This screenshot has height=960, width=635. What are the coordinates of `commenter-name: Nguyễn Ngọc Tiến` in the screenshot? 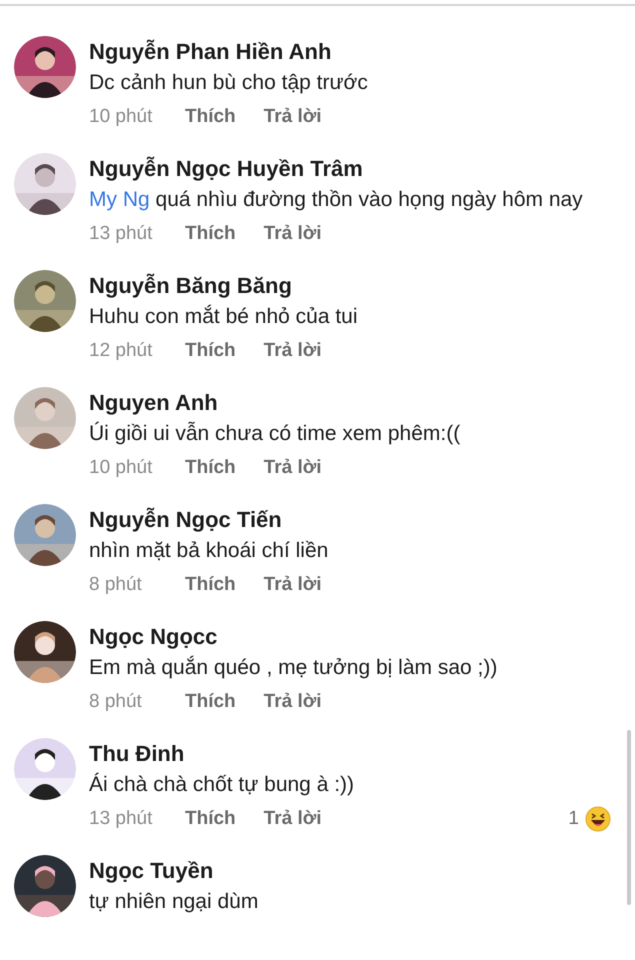 It's located at (350, 520).